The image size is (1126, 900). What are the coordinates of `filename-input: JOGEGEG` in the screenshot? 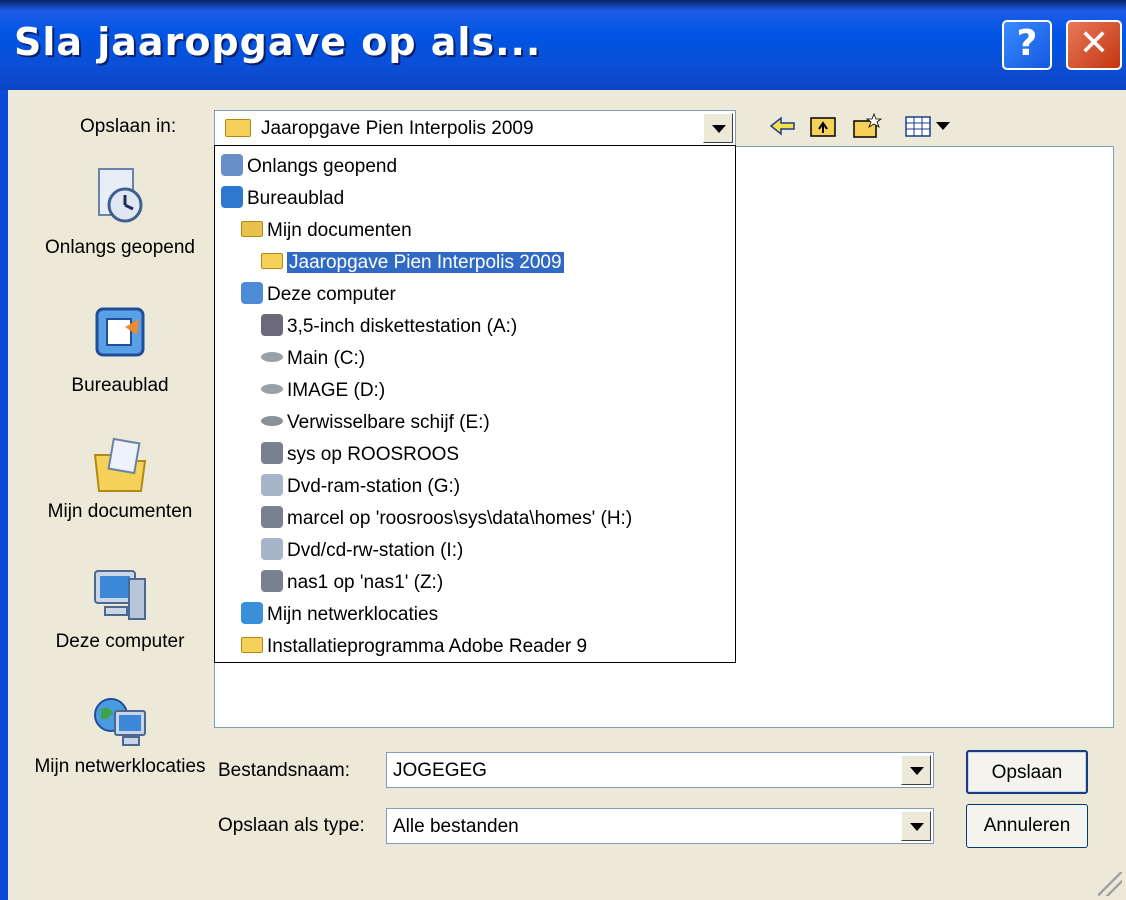 It's located at (660, 770).